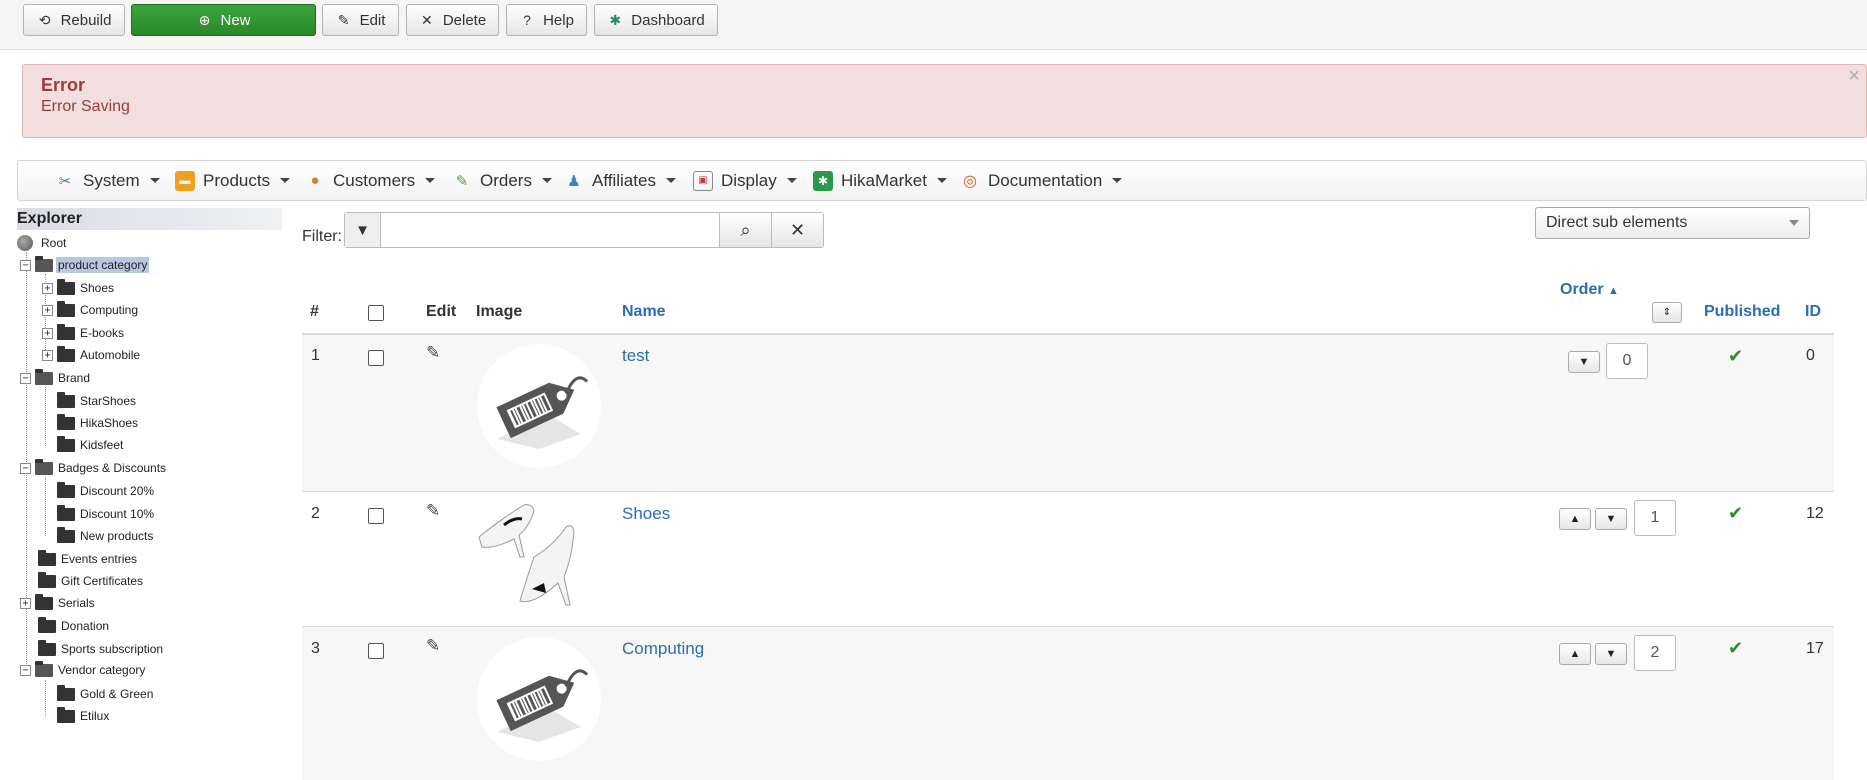 Image resolution: width=1867 pixels, height=780 pixels. Describe the element at coordinates (101, 649) in the screenshot. I see `tree-item-sports: Sports subscription` at that location.